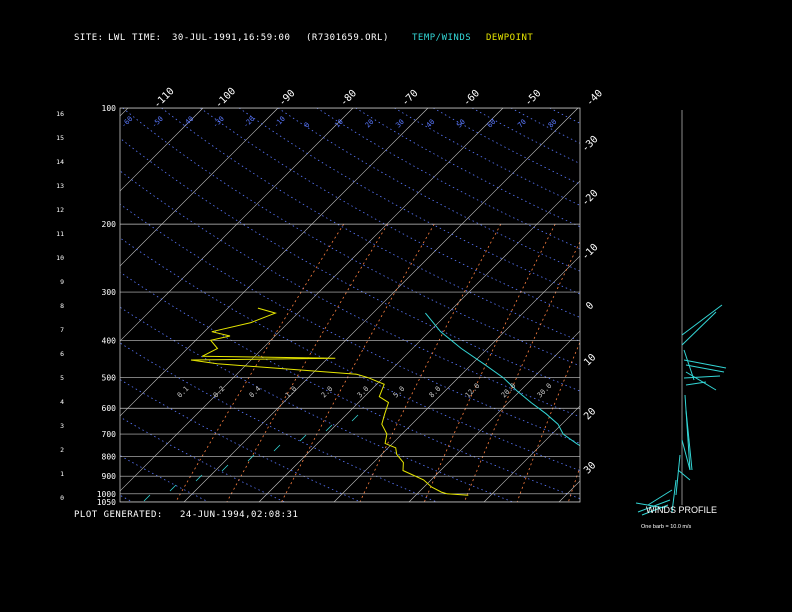 The width and height of the screenshot is (792, 612). Describe the element at coordinates (62, 498) in the screenshot. I see `height-tick-label: 0` at that location.